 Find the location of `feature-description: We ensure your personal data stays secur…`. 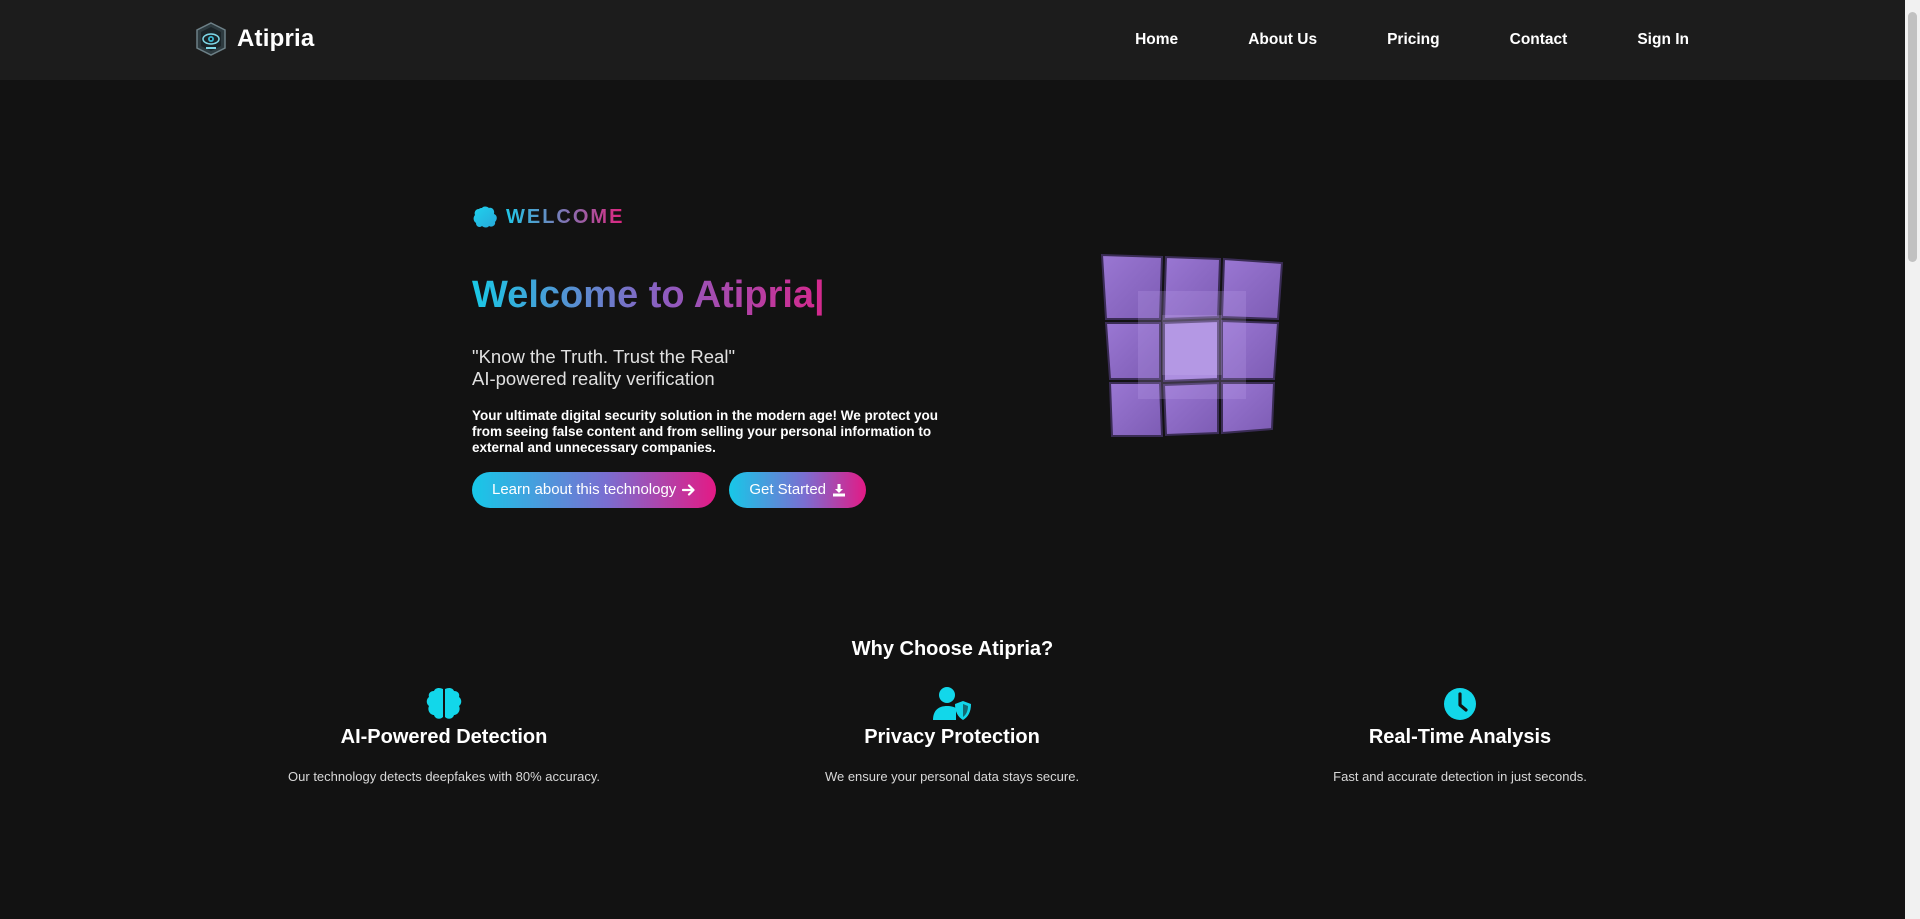

feature-description: We ensure your personal data stays secur… is located at coordinates (952, 776).